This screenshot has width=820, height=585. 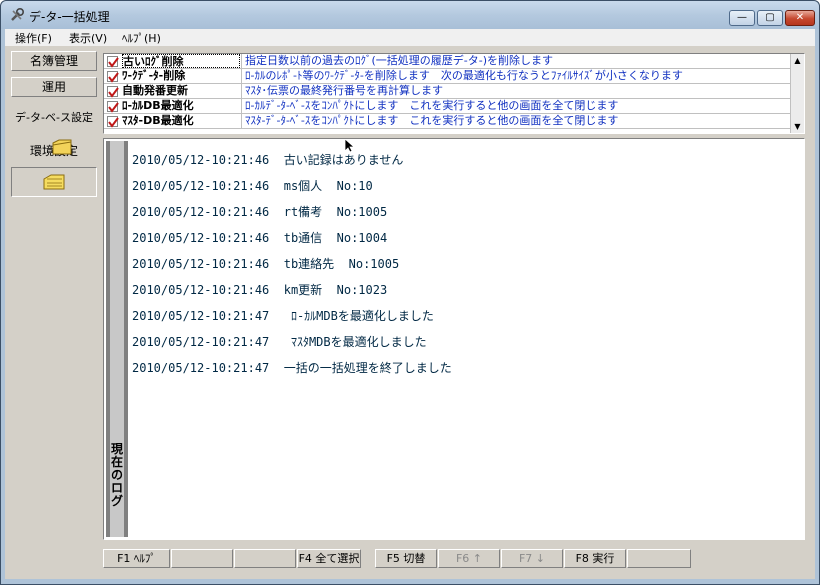 What do you see at coordinates (252, 186) in the screenshot?
I see `log-line: 2010/05/12-10:21:46 ms個人 No:10` at bounding box center [252, 186].